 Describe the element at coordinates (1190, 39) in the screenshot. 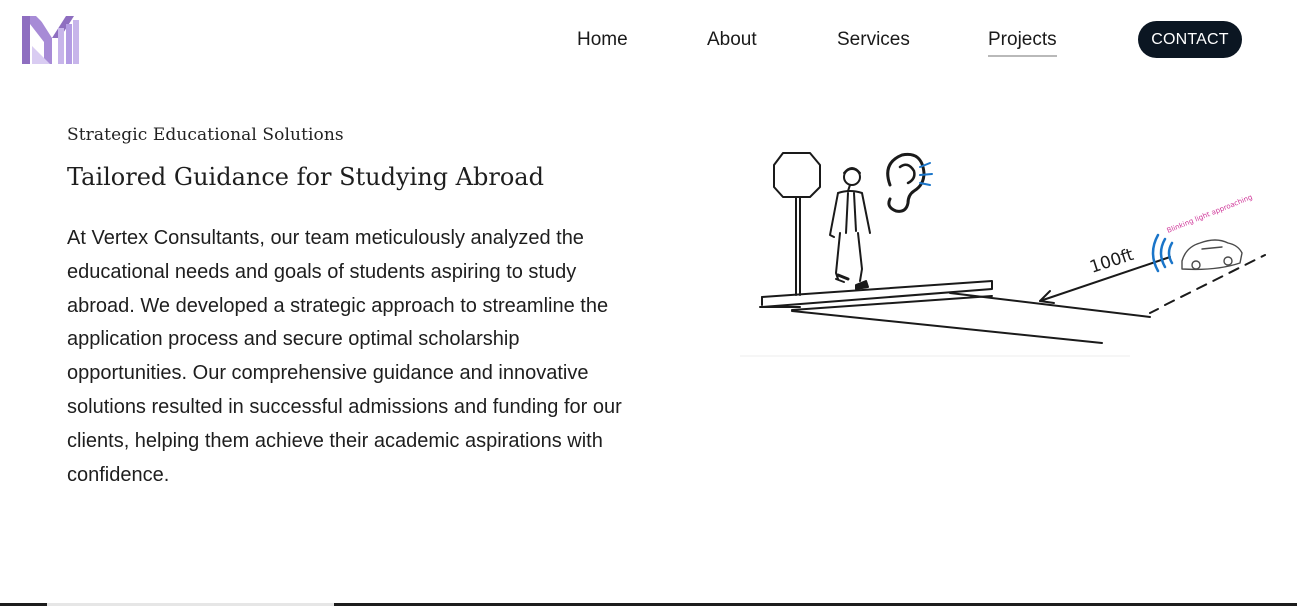

I see `contact-button: CONTACT` at that location.